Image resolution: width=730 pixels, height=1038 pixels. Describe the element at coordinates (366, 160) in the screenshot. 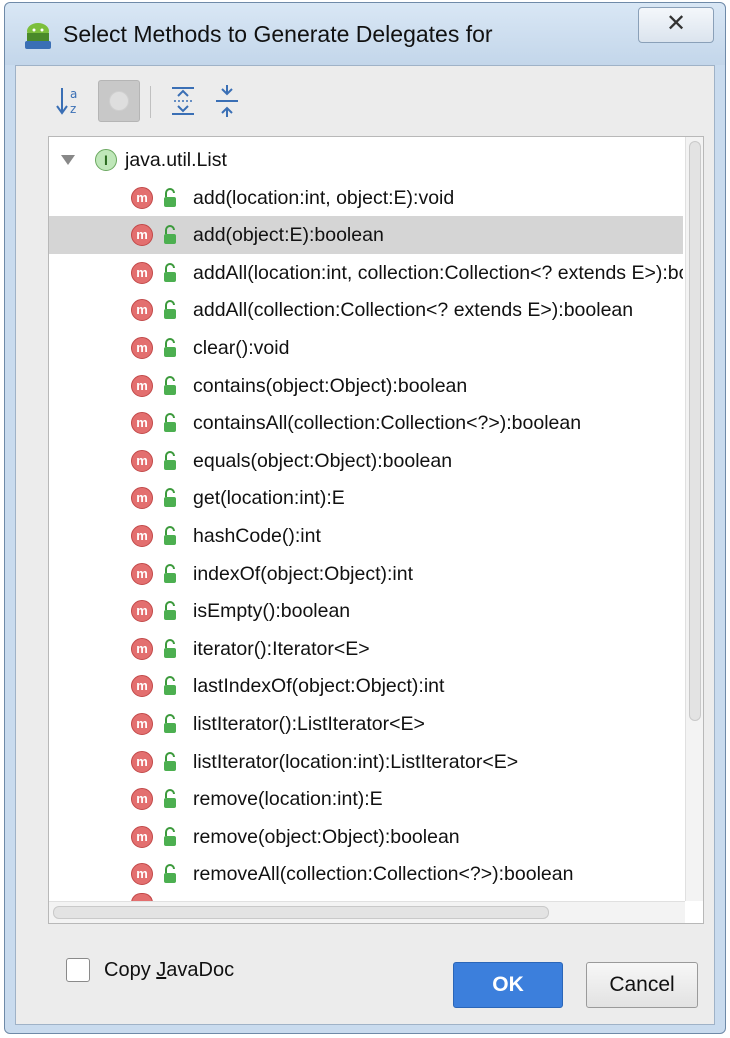

I see `tree-root-node: I java.util.List` at that location.